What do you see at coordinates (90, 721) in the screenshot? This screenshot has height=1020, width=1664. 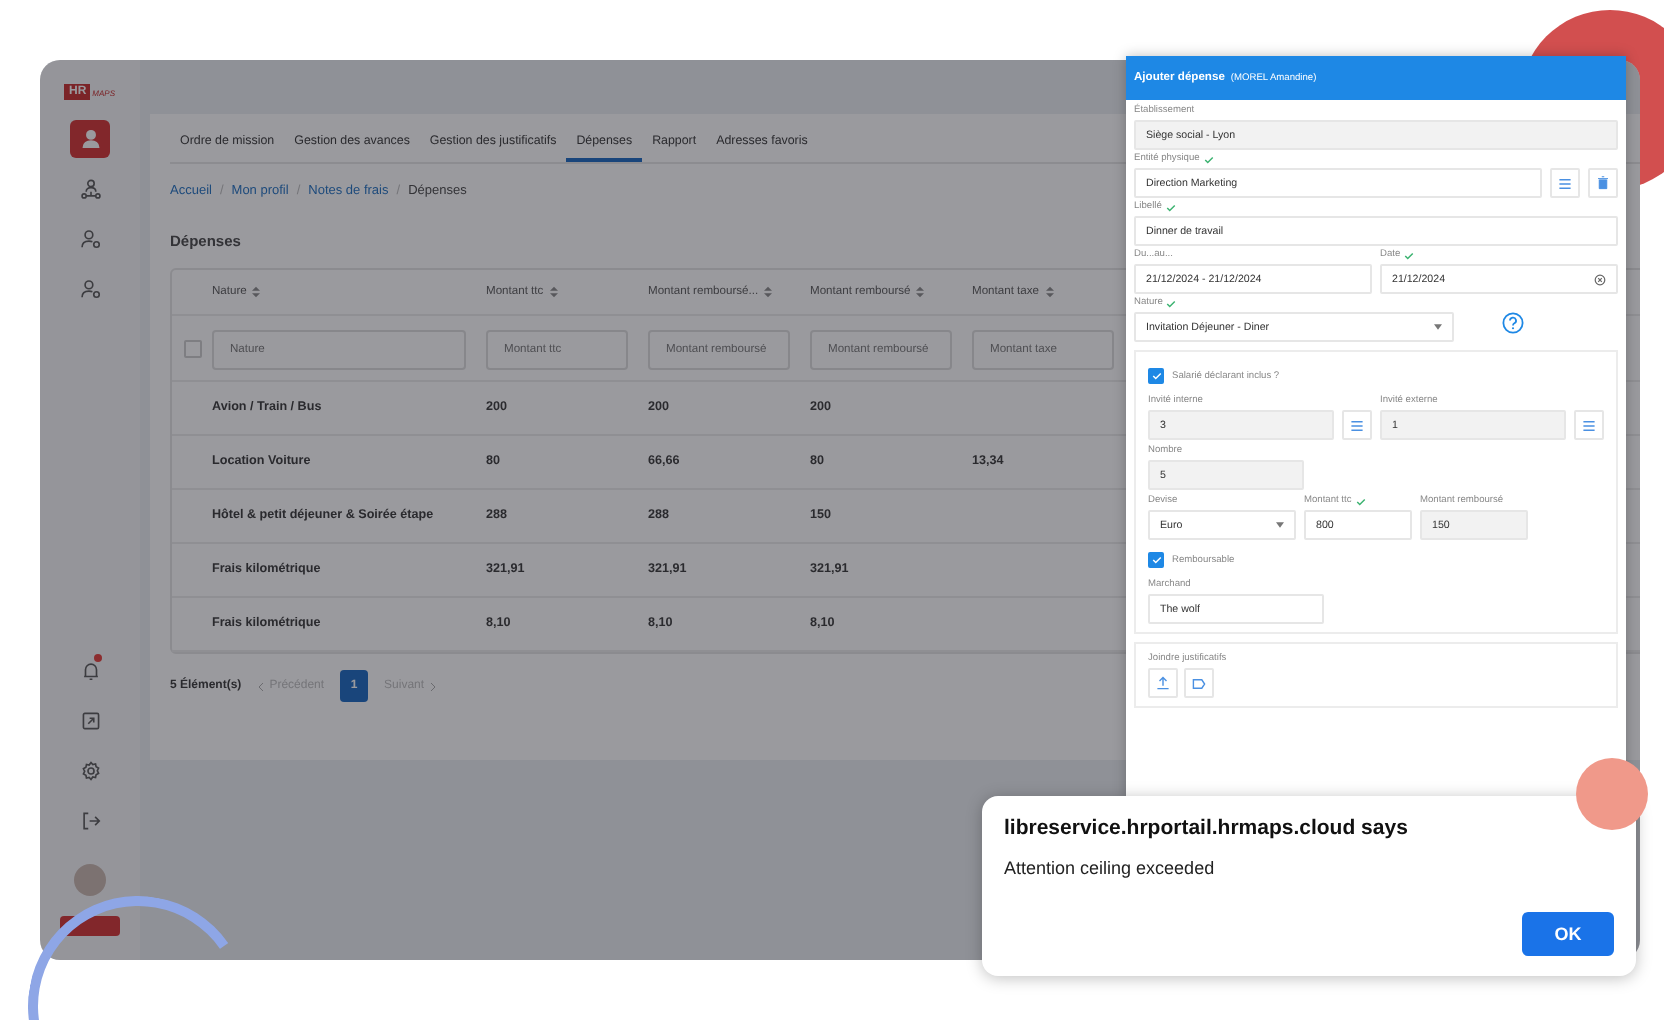 I see `export-icon` at bounding box center [90, 721].